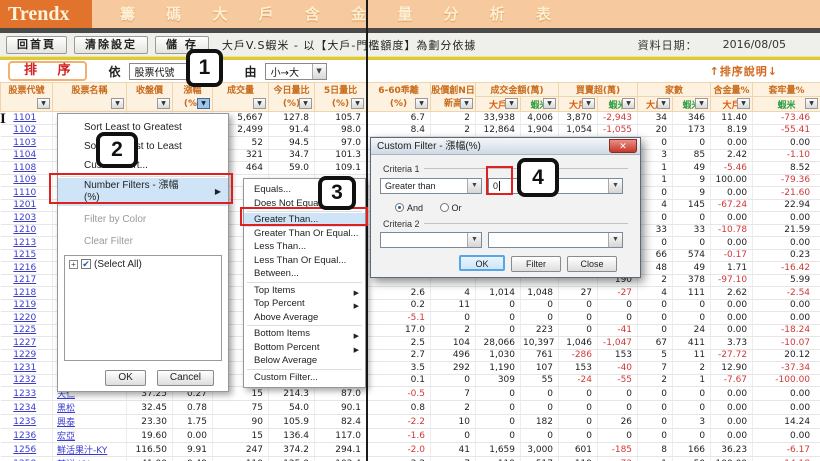 This screenshot has height=461, width=820. Describe the element at coordinates (24, 218) in the screenshot. I see `stock-code-link: 1203` at that location.